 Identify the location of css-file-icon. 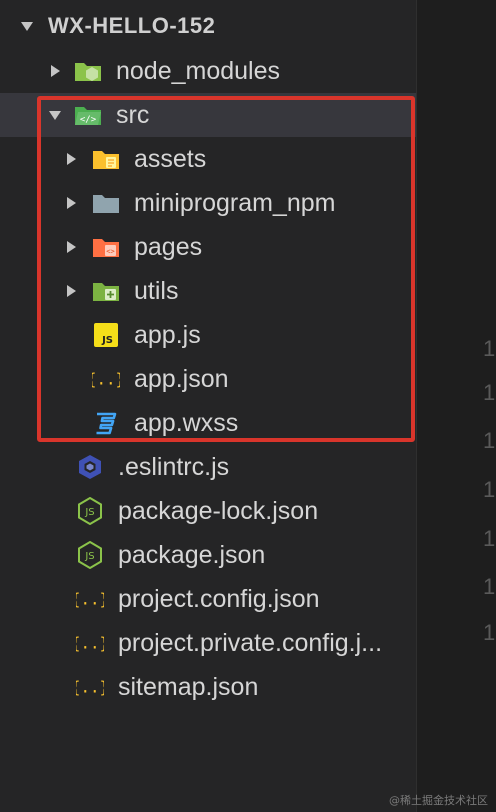
(106, 423).